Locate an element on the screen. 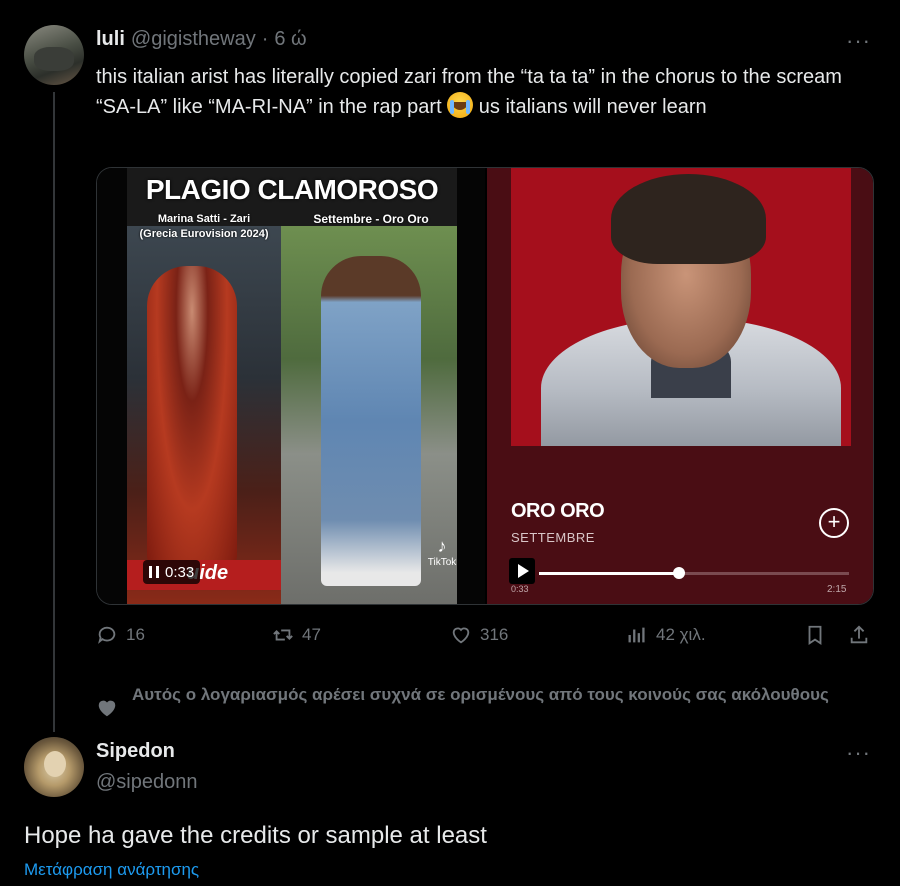 Image resolution: width=900 pixels, height=886 pixels. video-title: PLAGIO CLAMOROSO is located at coordinates (292, 189).